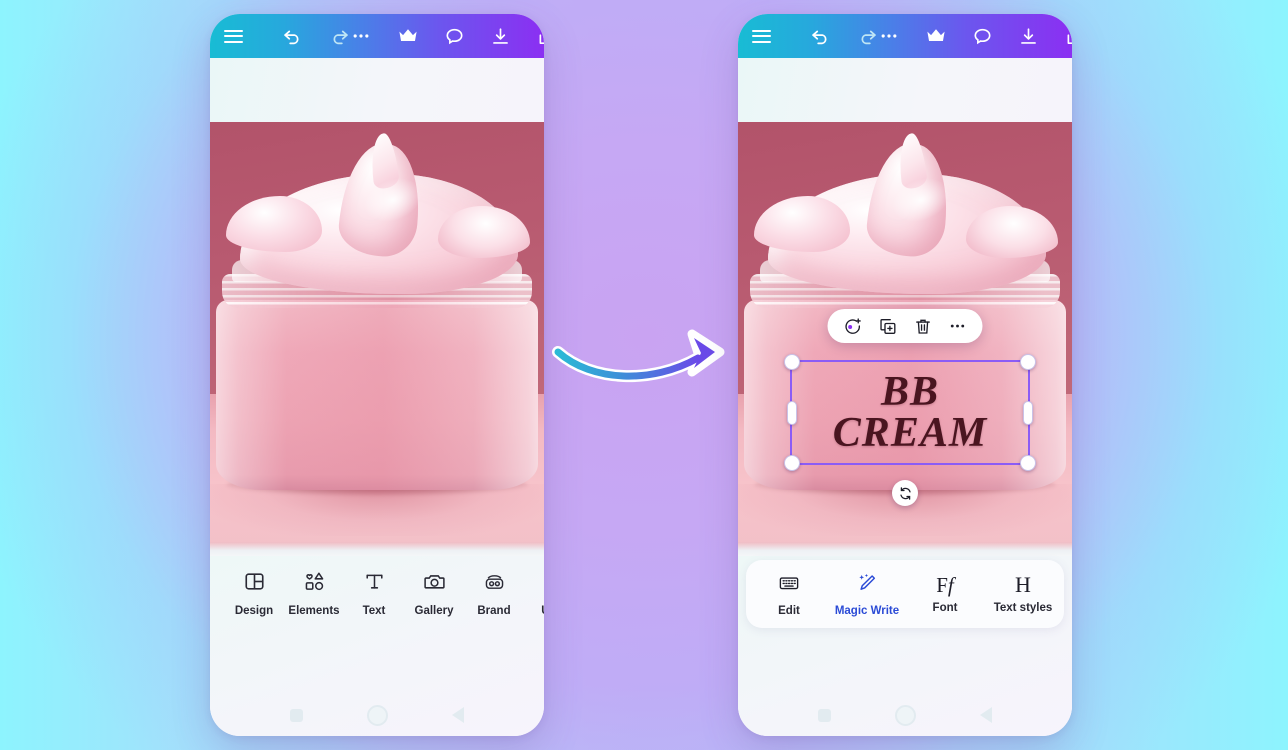 Image resolution: width=1288 pixels, height=750 pixels. Describe the element at coordinates (534, 593) in the screenshot. I see `rail-item-uploads: Uplo` at that location.